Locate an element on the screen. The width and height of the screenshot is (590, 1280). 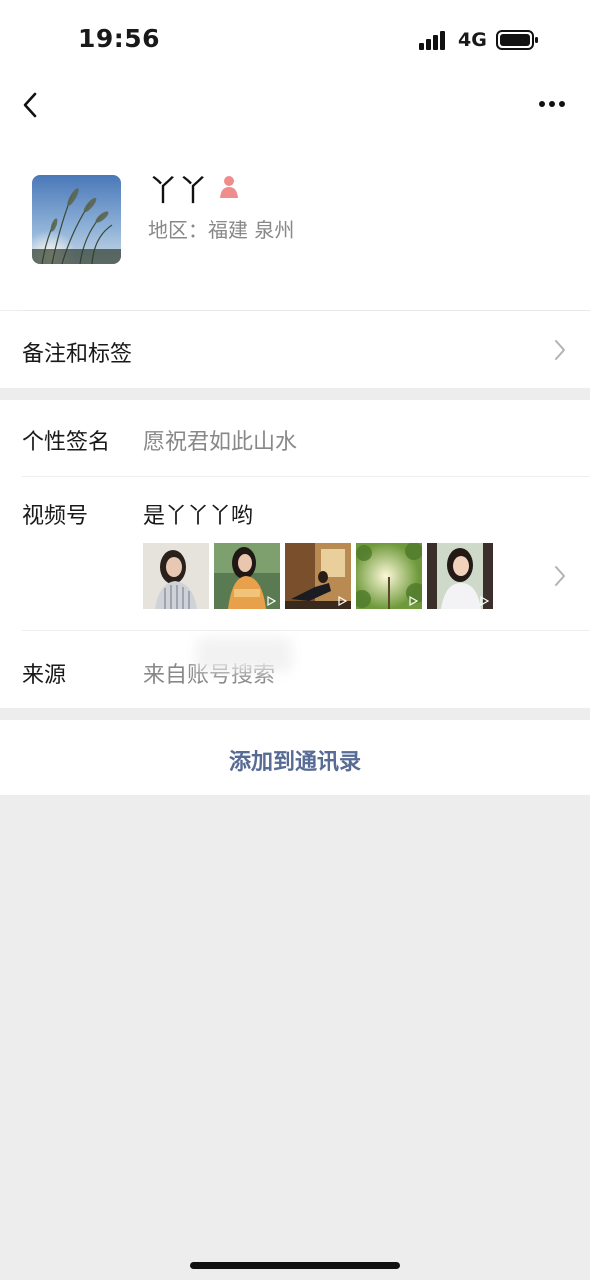
home-indicator is located at coordinates (295, 1265).